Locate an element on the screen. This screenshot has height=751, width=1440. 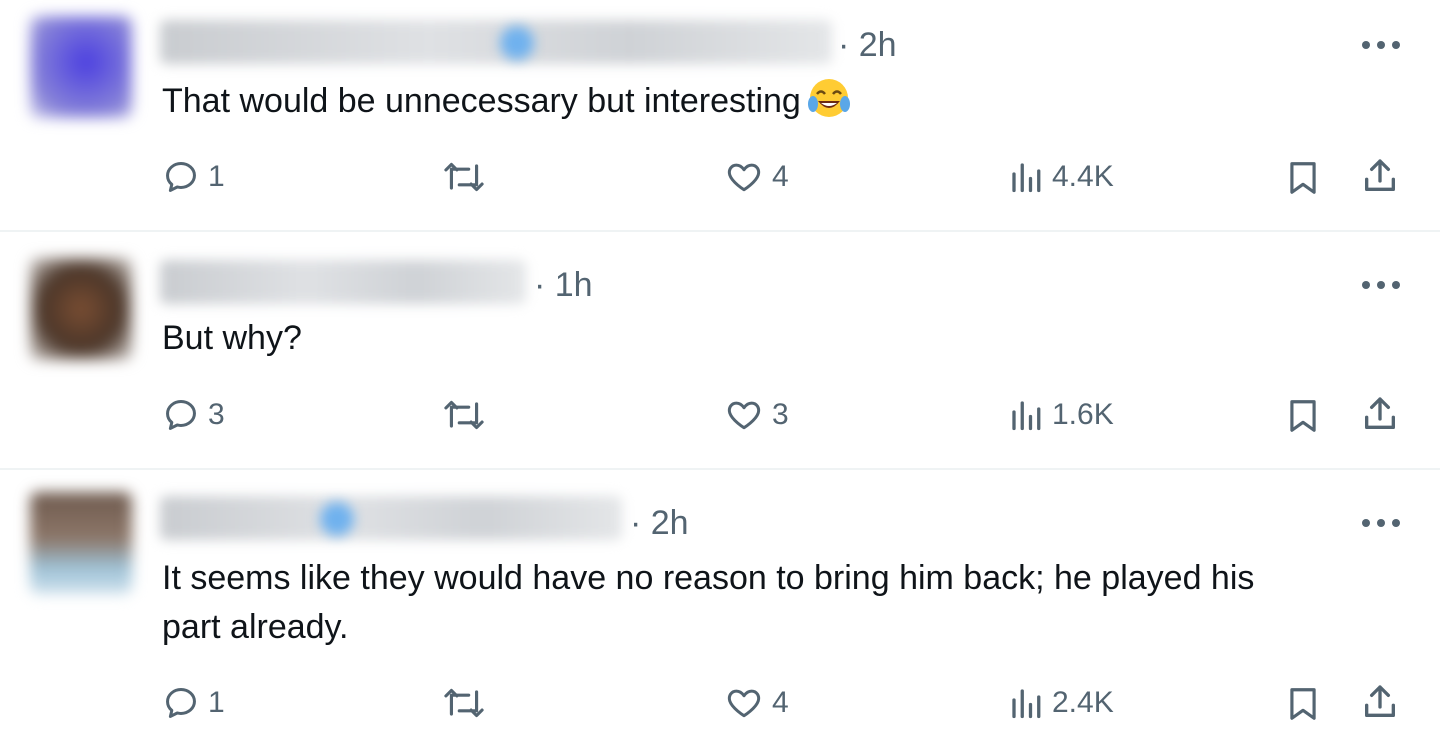
like-button: 3 is located at coordinates (756, 415).